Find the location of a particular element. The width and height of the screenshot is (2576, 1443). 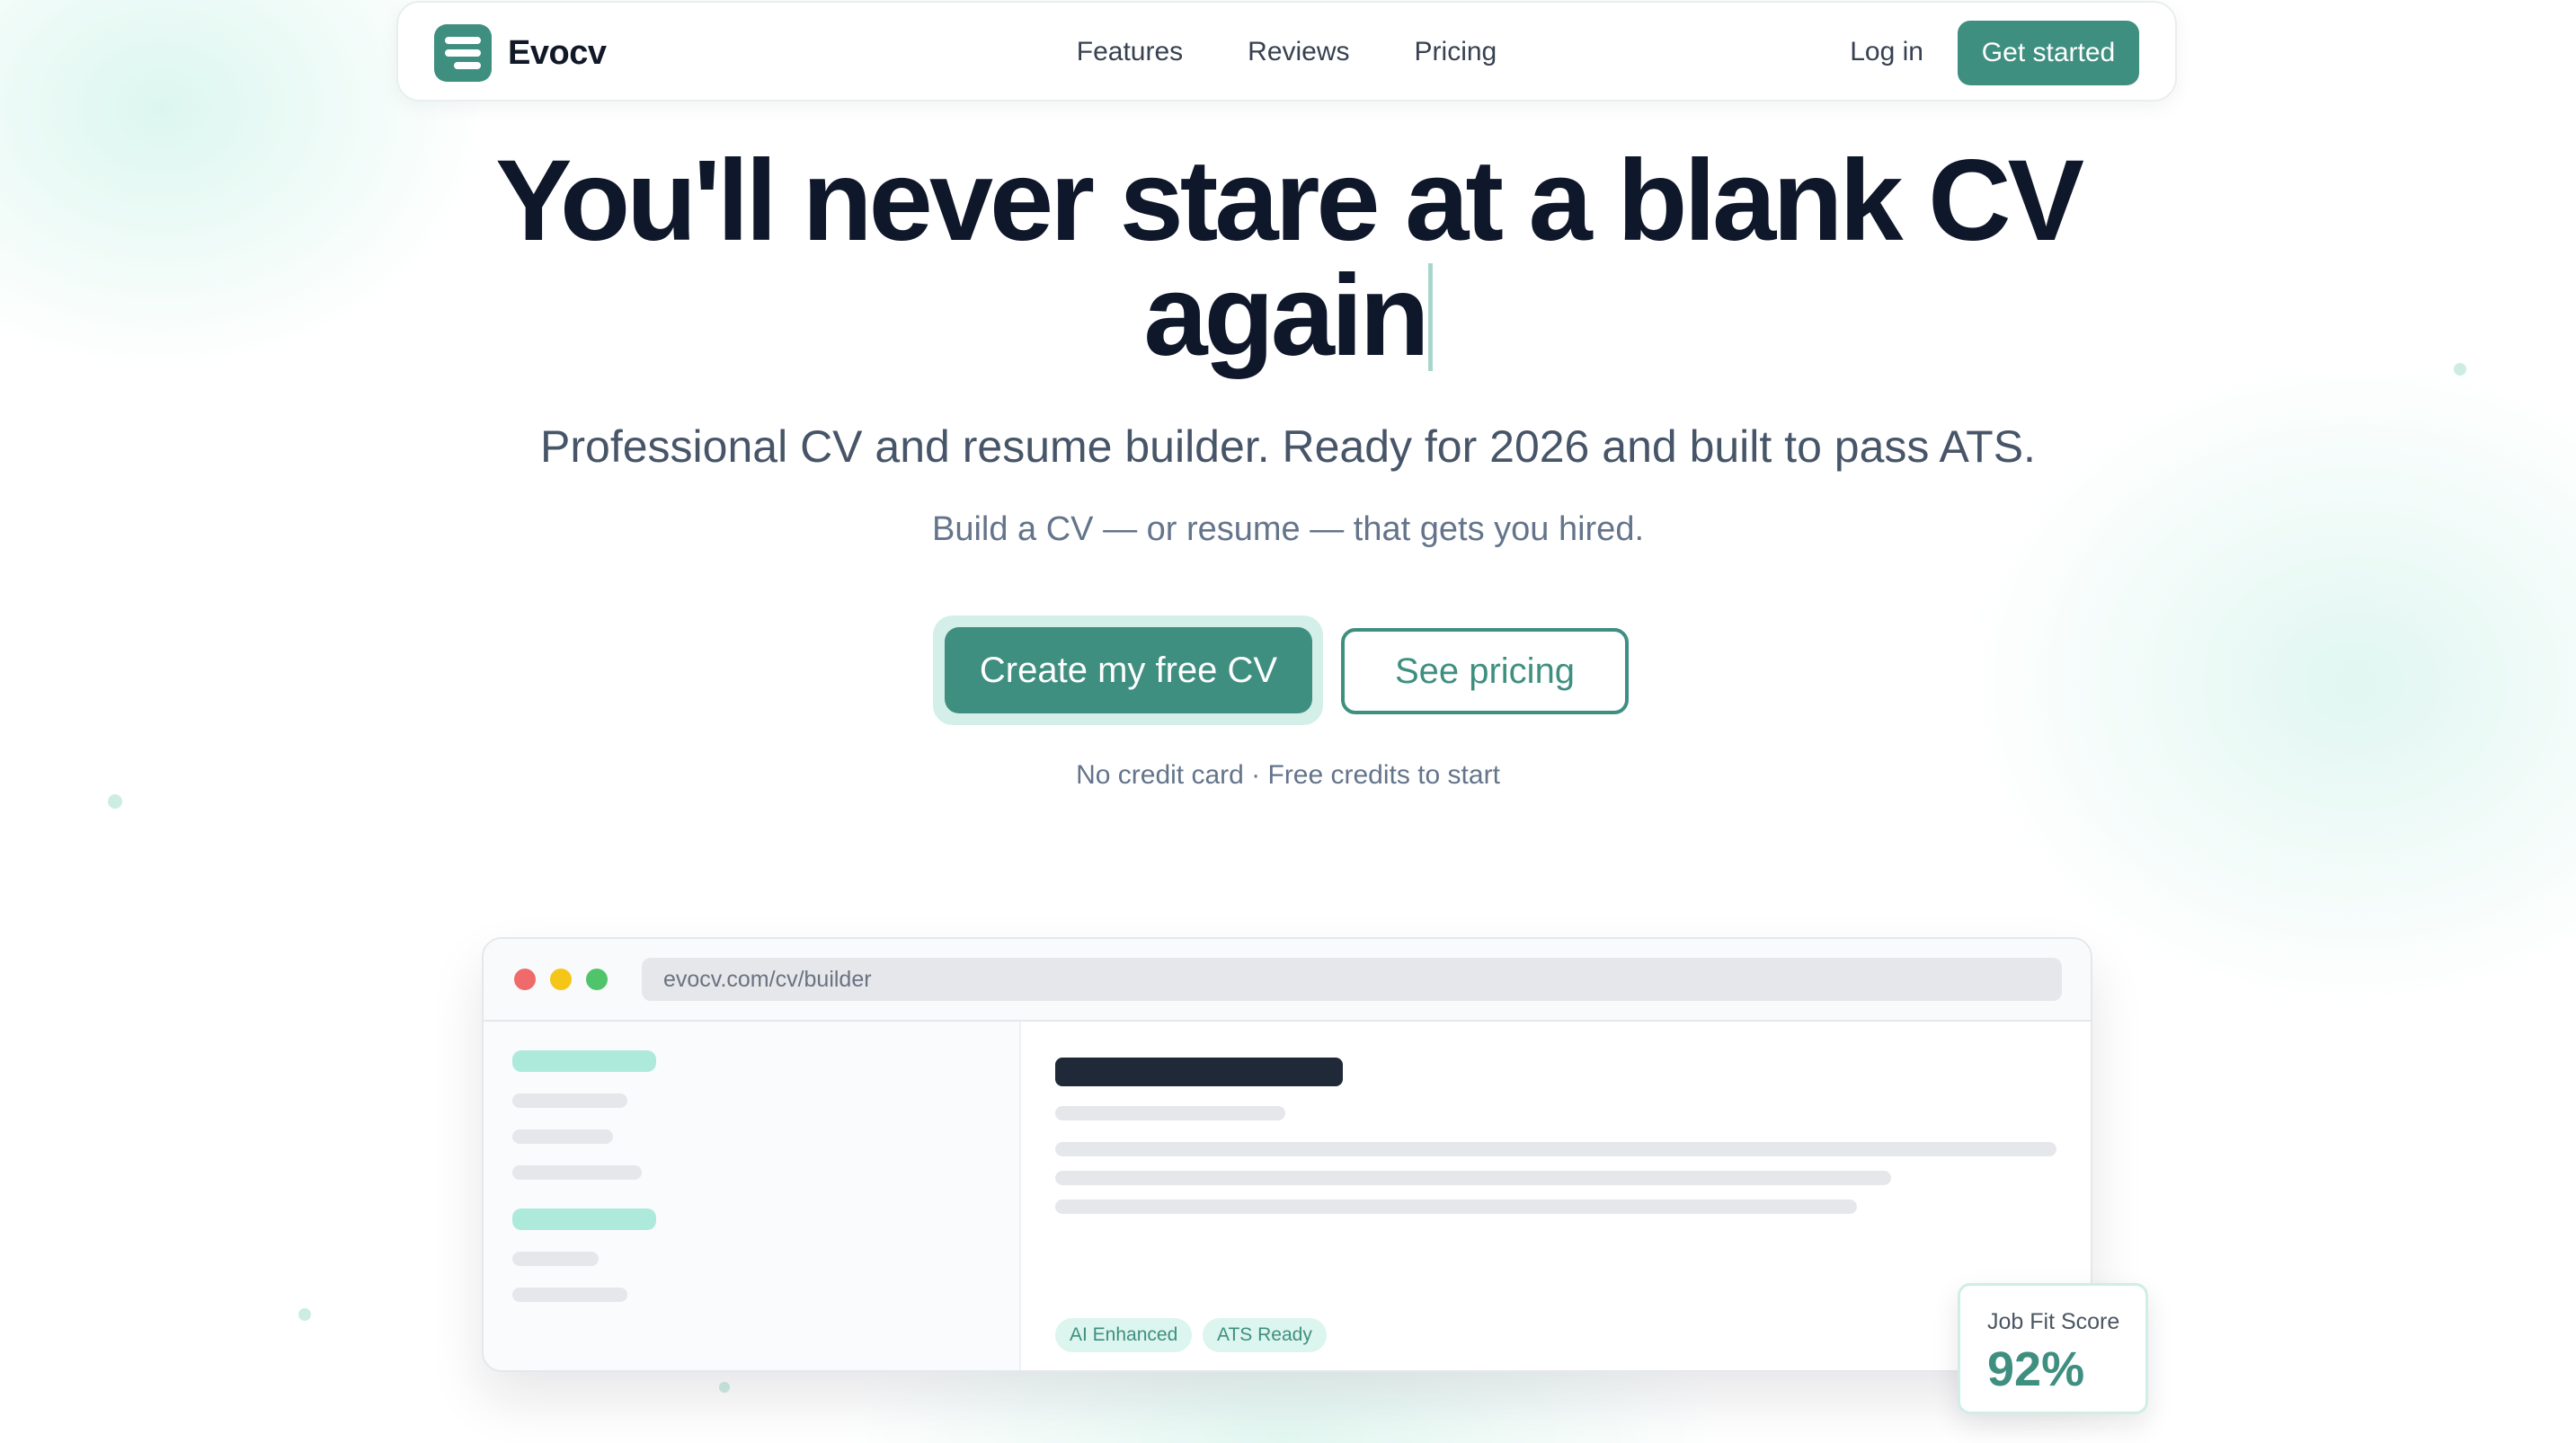

hero-heading-line-2: again is located at coordinates (1288, 317).